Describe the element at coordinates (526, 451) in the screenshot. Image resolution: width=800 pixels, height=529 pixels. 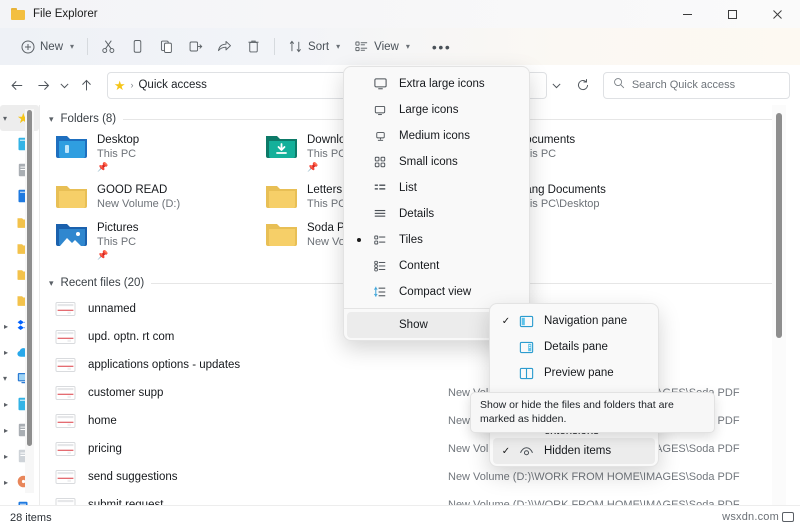
I see `hidden-items-icon` at that location.